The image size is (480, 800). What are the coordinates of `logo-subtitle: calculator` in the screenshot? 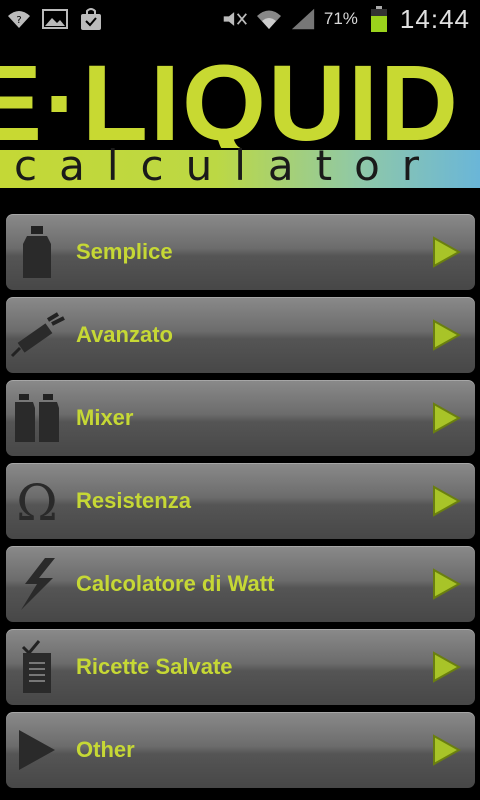 It's located at (228, 165).